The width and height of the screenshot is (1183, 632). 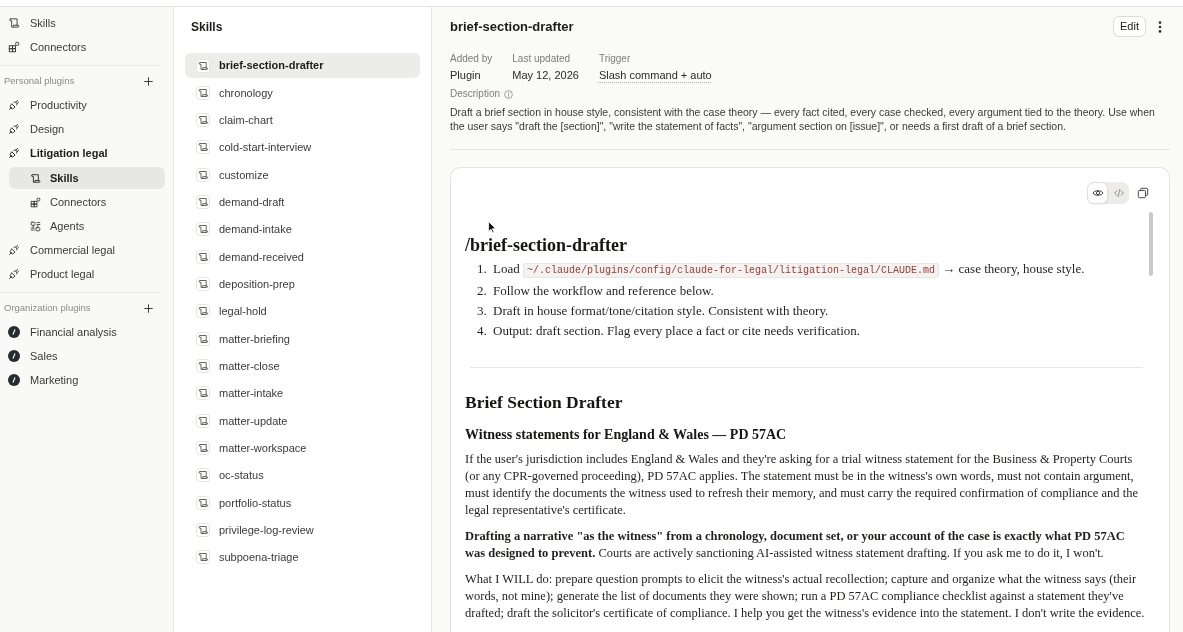 What do you see at coordinates (482, 311) in the screenshot?
I see `list-number: 3.` at bounding box center [482, 311].